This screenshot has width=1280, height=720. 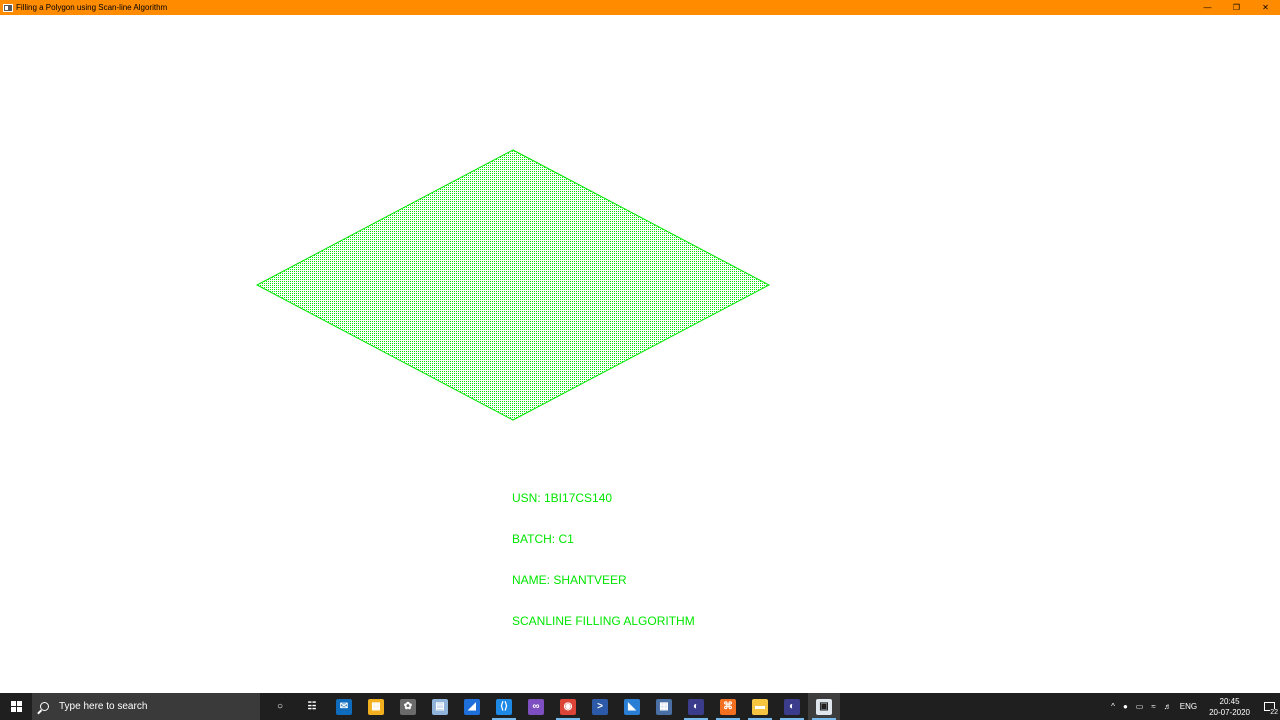 I want to click on opengl-app-taskbar-button: ▣, so click(x=824, y=706).